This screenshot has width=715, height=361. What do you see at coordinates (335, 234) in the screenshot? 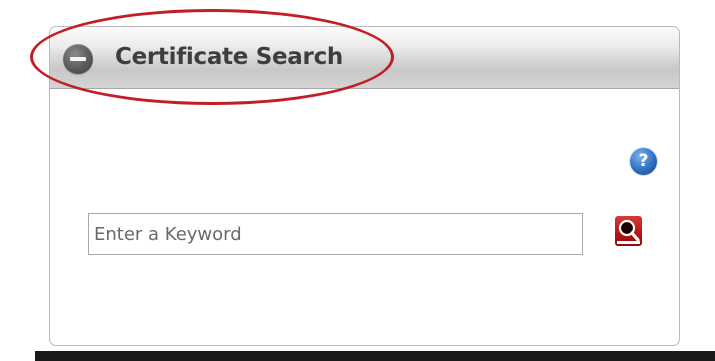
I see `keyword-search-input` at bounding box center [335, 234].